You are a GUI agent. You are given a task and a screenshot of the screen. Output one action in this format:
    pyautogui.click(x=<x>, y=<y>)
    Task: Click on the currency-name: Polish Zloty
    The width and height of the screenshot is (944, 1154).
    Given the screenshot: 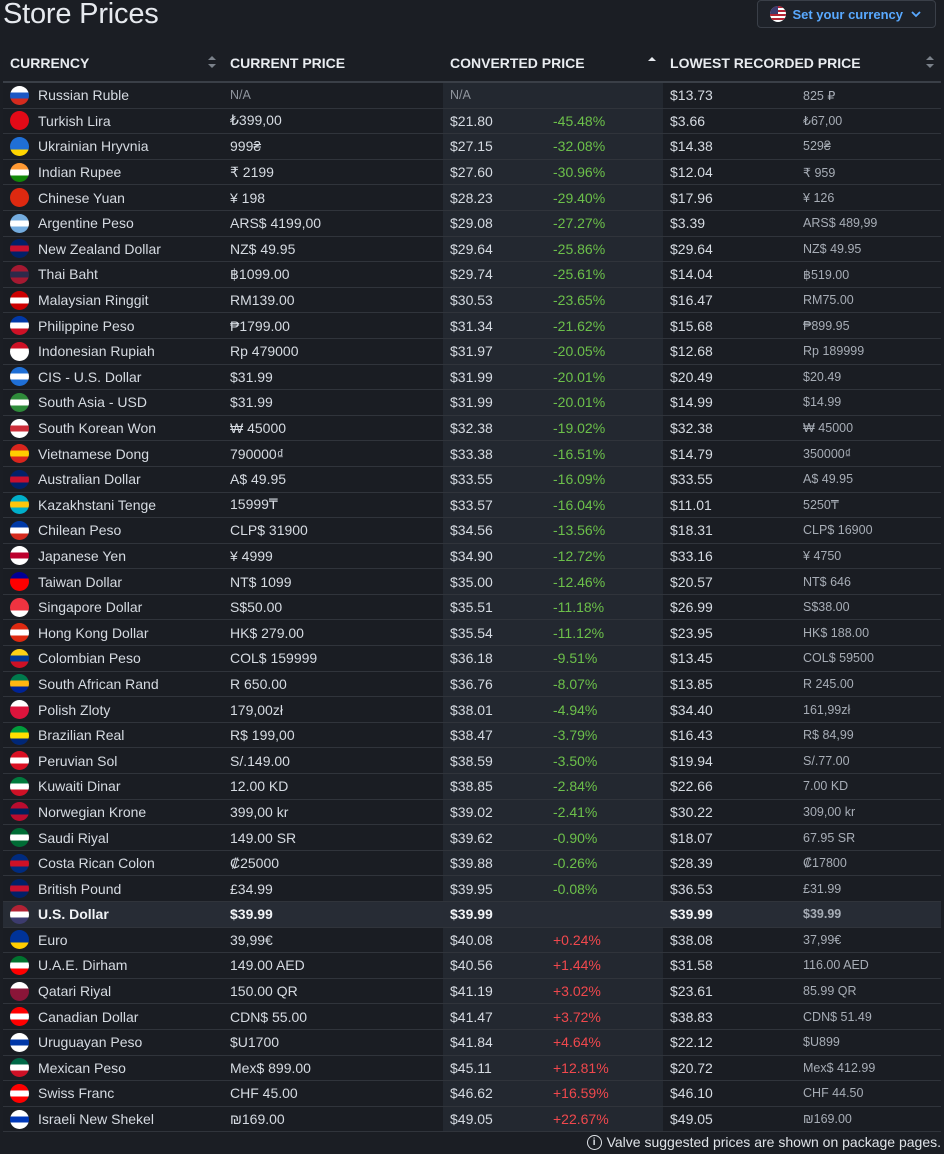 What is the action you would take?
    pyautogui.click(x=74, y=709)
    